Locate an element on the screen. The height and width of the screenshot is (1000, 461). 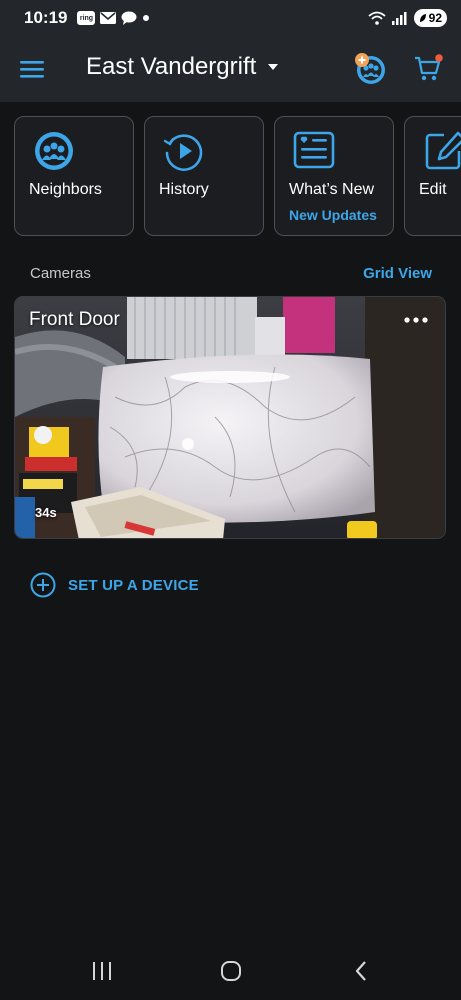
grid-view-link: Grid View is located at coordinates (397, 273).